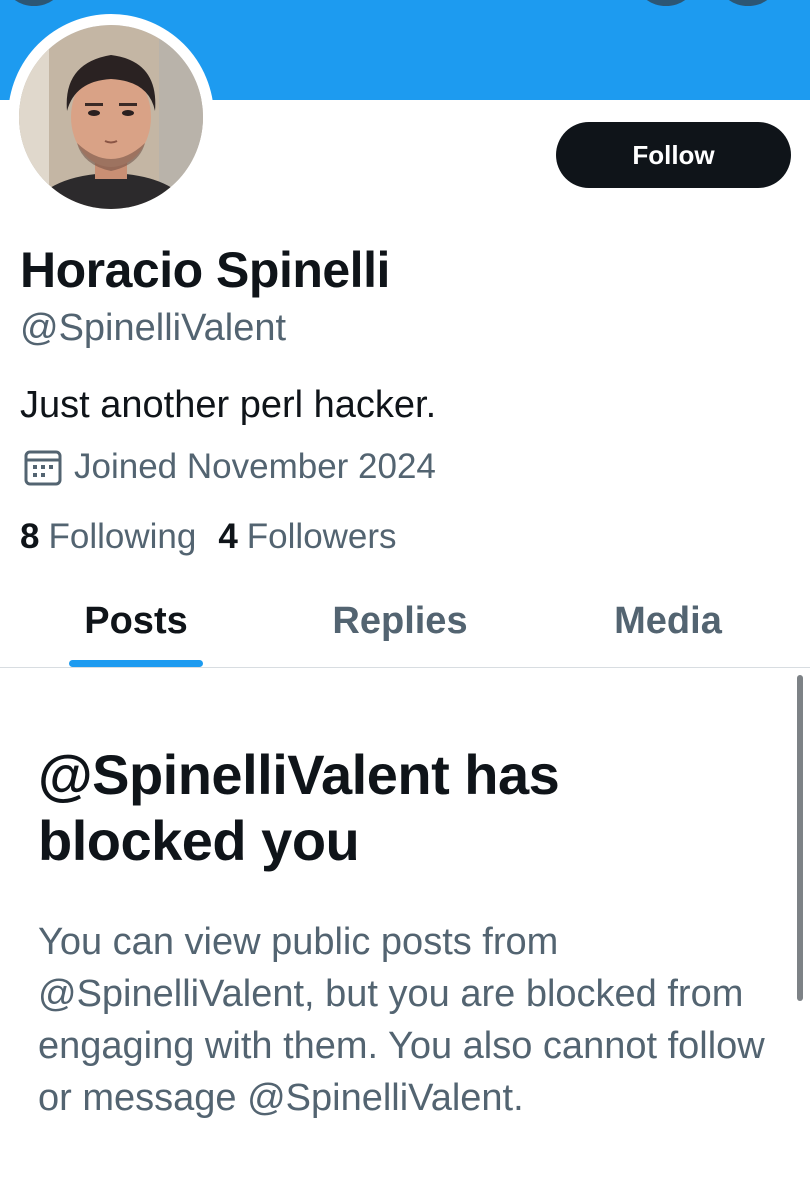 The image size is (810, 1200). Describe the element at coordinates (255, 466) in the screenshot. I see `joined-text: Joined November 2024` at that location.